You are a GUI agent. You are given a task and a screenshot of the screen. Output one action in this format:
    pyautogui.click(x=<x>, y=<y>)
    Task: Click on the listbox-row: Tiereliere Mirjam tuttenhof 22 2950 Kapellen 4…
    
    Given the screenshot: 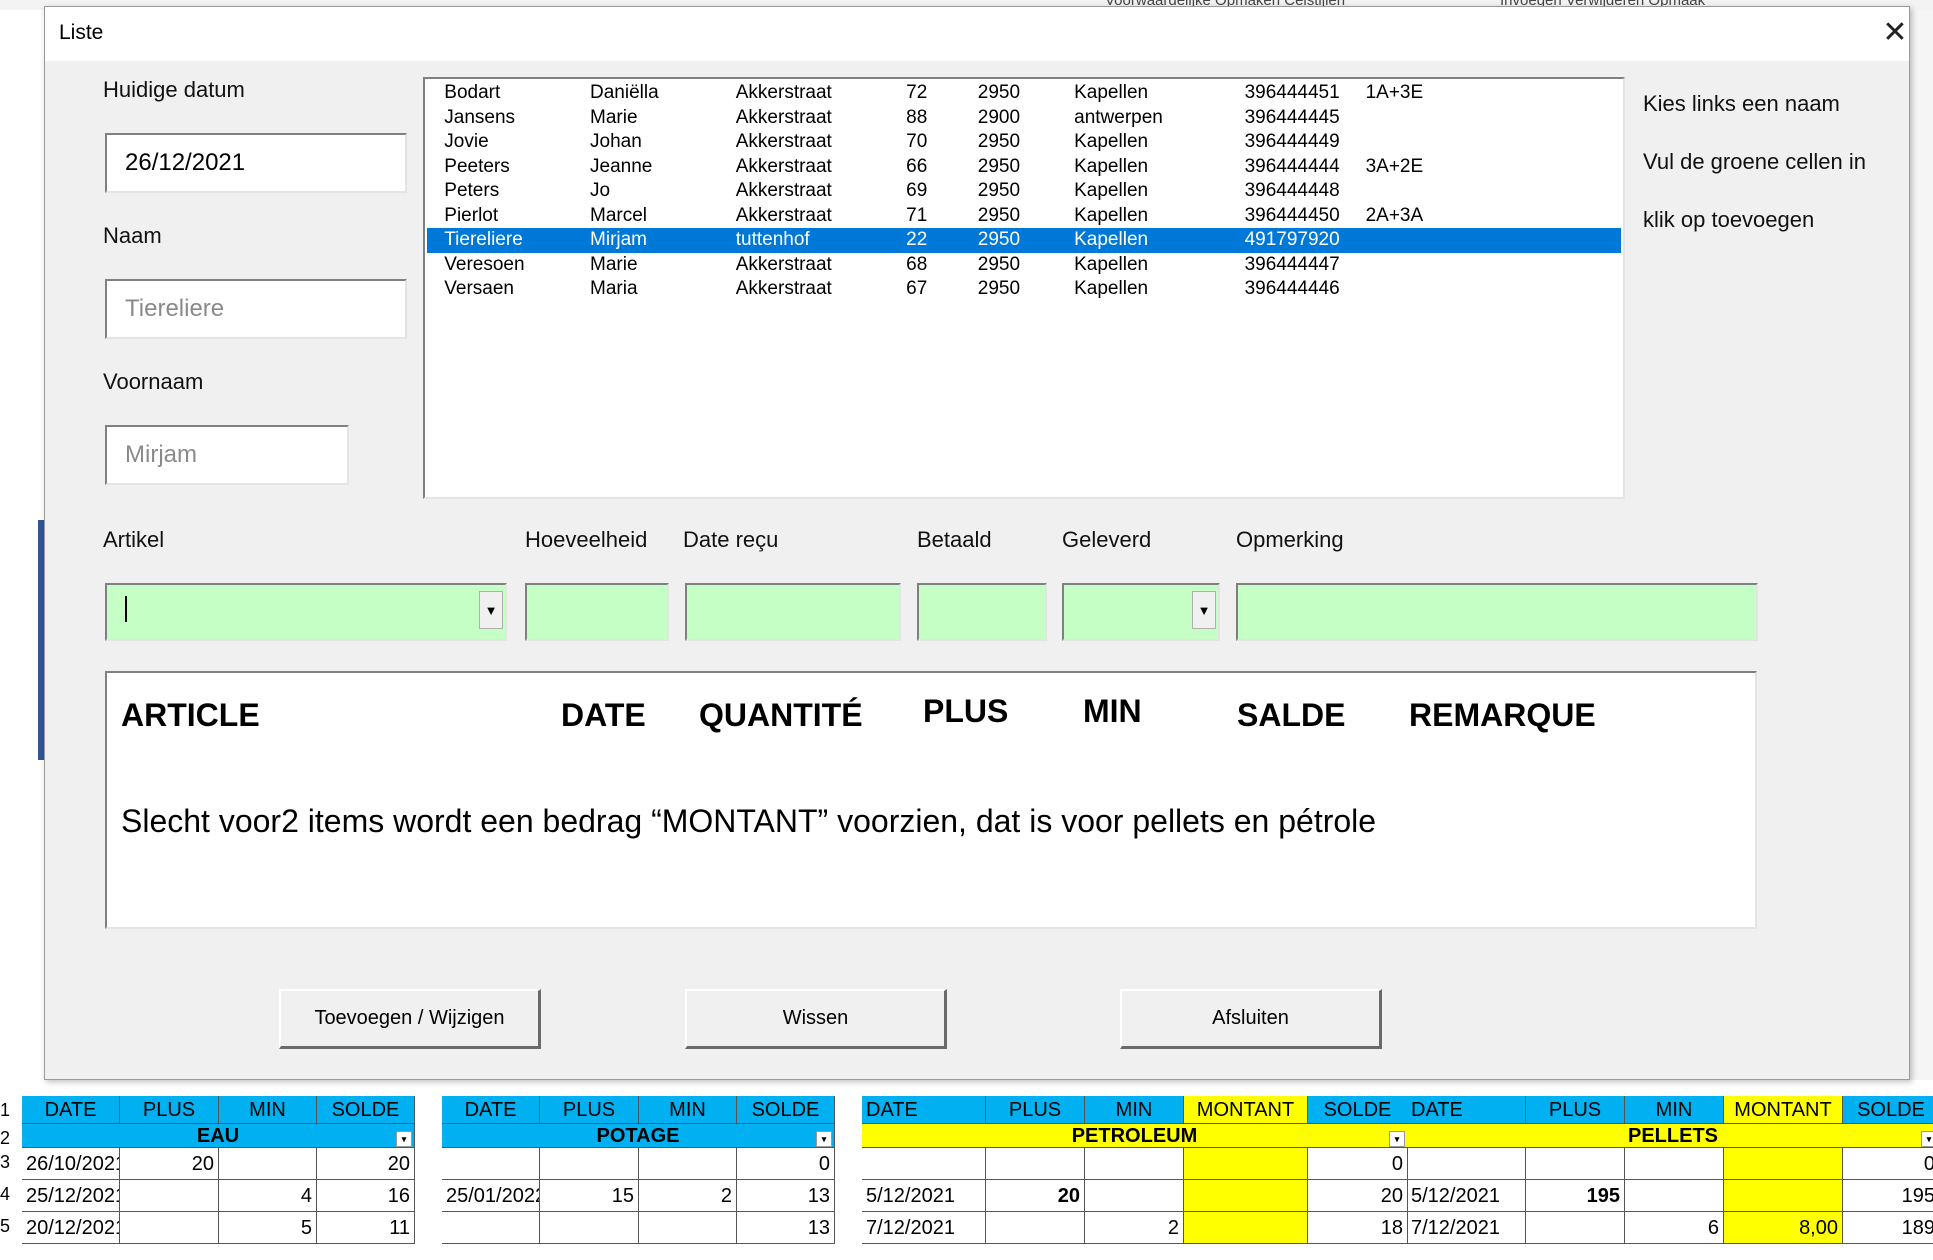 What is the action you would take?
    pyautogui.click(x=1024, y=240)
    